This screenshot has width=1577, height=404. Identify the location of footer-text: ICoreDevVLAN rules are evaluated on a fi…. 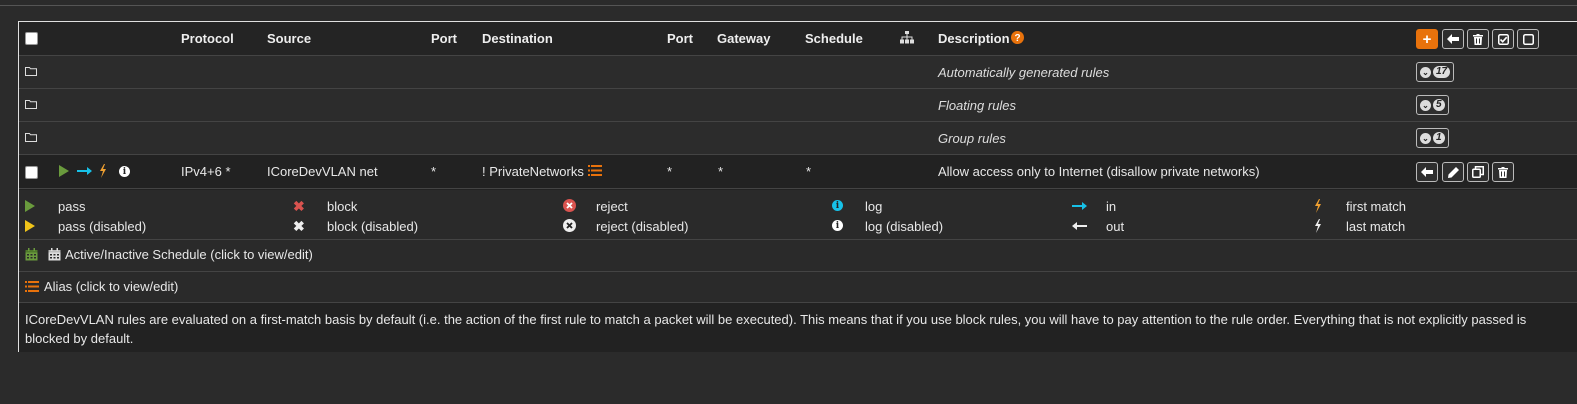
(776, 329).